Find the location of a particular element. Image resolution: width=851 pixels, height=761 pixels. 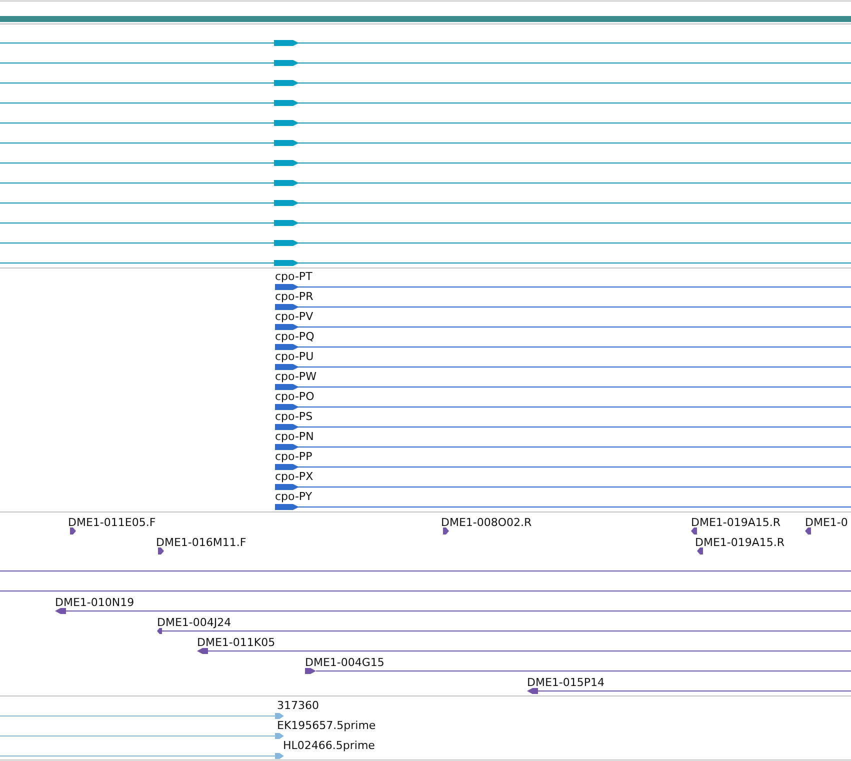

feature-label: cpo-PS is located at coordinates (294, 416).